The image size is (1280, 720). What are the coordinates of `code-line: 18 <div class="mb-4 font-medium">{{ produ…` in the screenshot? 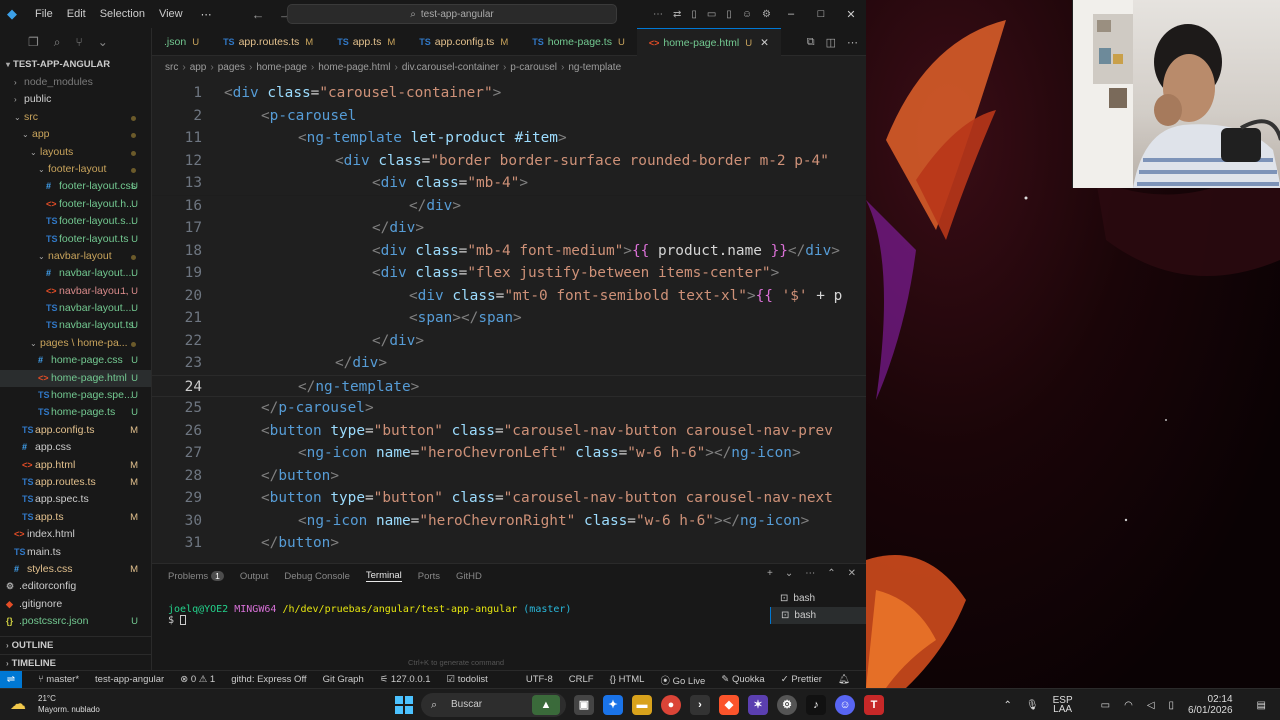 It's located at (509, 251).